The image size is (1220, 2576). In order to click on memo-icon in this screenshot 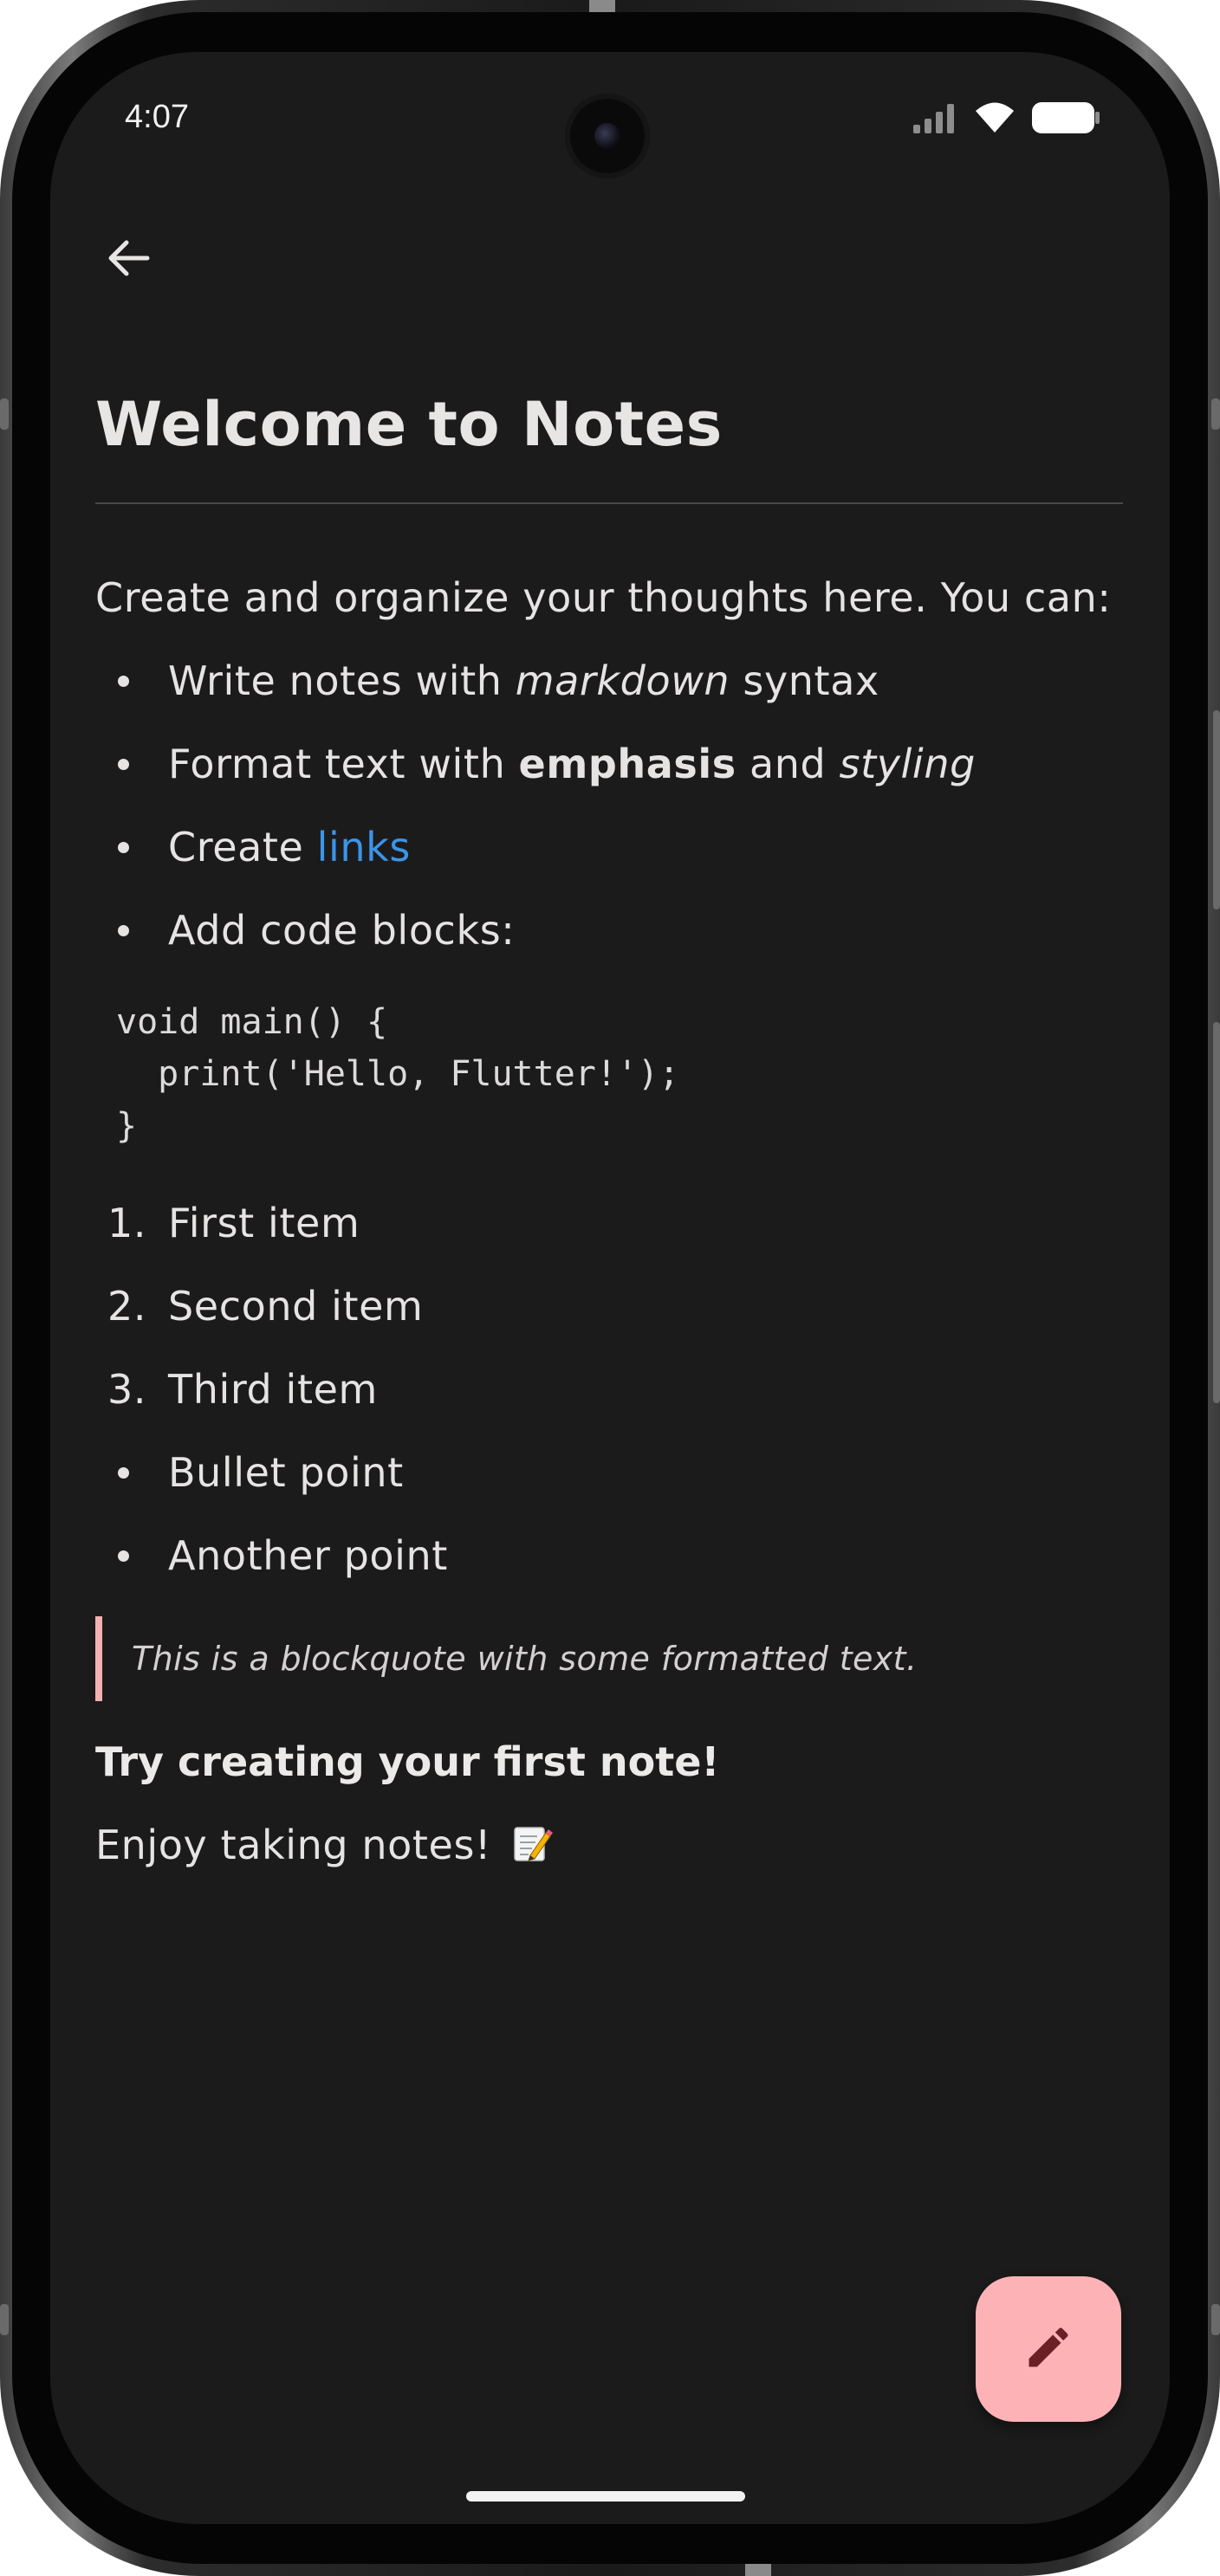, I will do `click(532, 1835)`.